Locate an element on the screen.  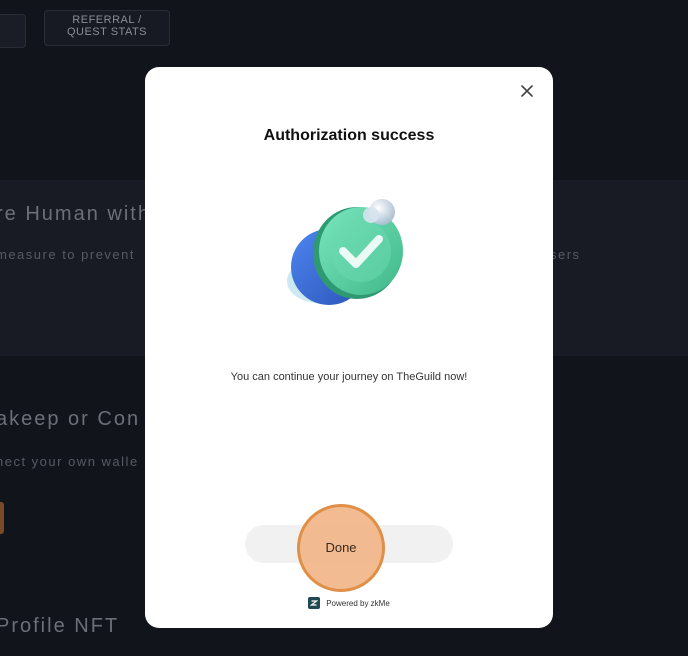
checkmark-coin-icon is located at coordinates (347, 255).